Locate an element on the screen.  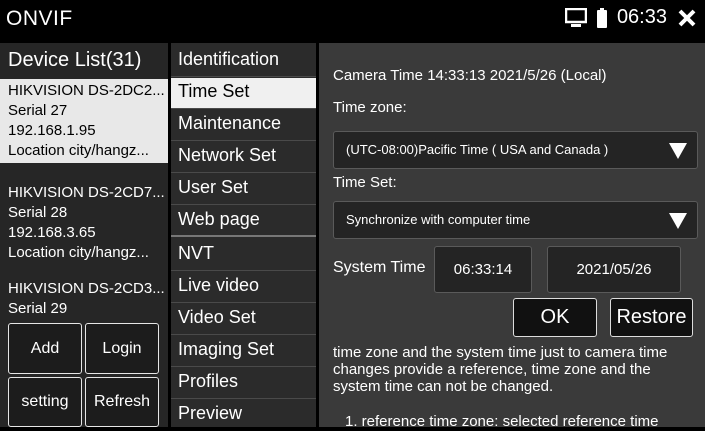
menu-label: Time Set is located at coordinates (214, 91).